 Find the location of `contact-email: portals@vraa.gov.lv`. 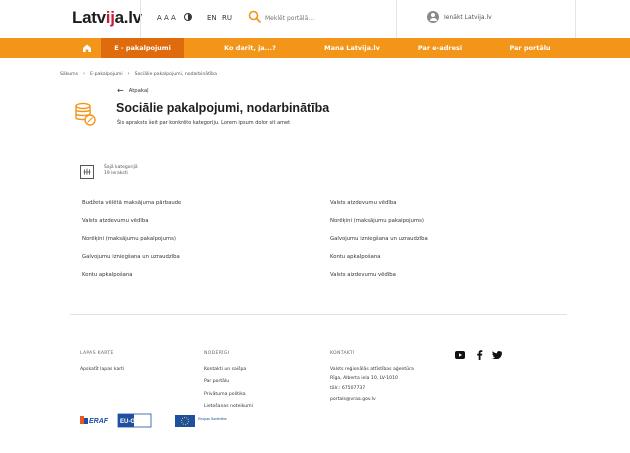

contact-email: portals@vraa.gov.lv is located at coordinates (353, 399).